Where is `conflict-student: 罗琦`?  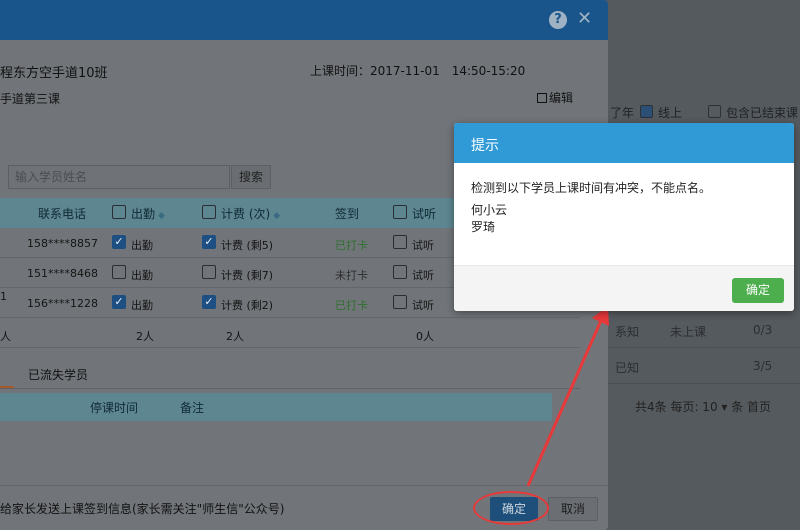 conflict-student: 罗琦 is located at coordinates (483, 227).